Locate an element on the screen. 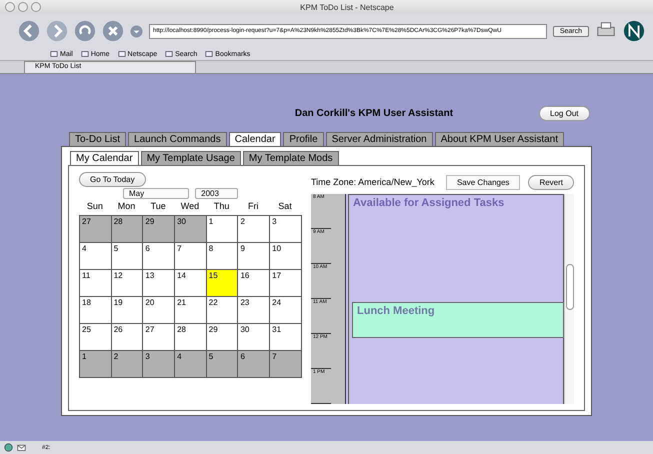  tab: Calendar is located at coordinates (255, 139).